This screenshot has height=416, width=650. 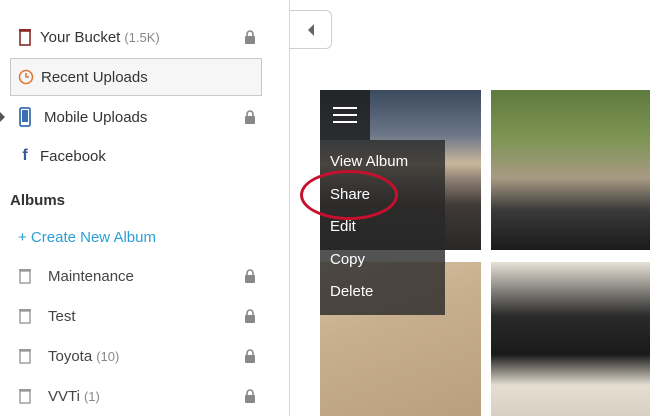 I want to click on sidebar-item-your-bucket: Your Bucket (1.5K), so click(x=136, y=37).